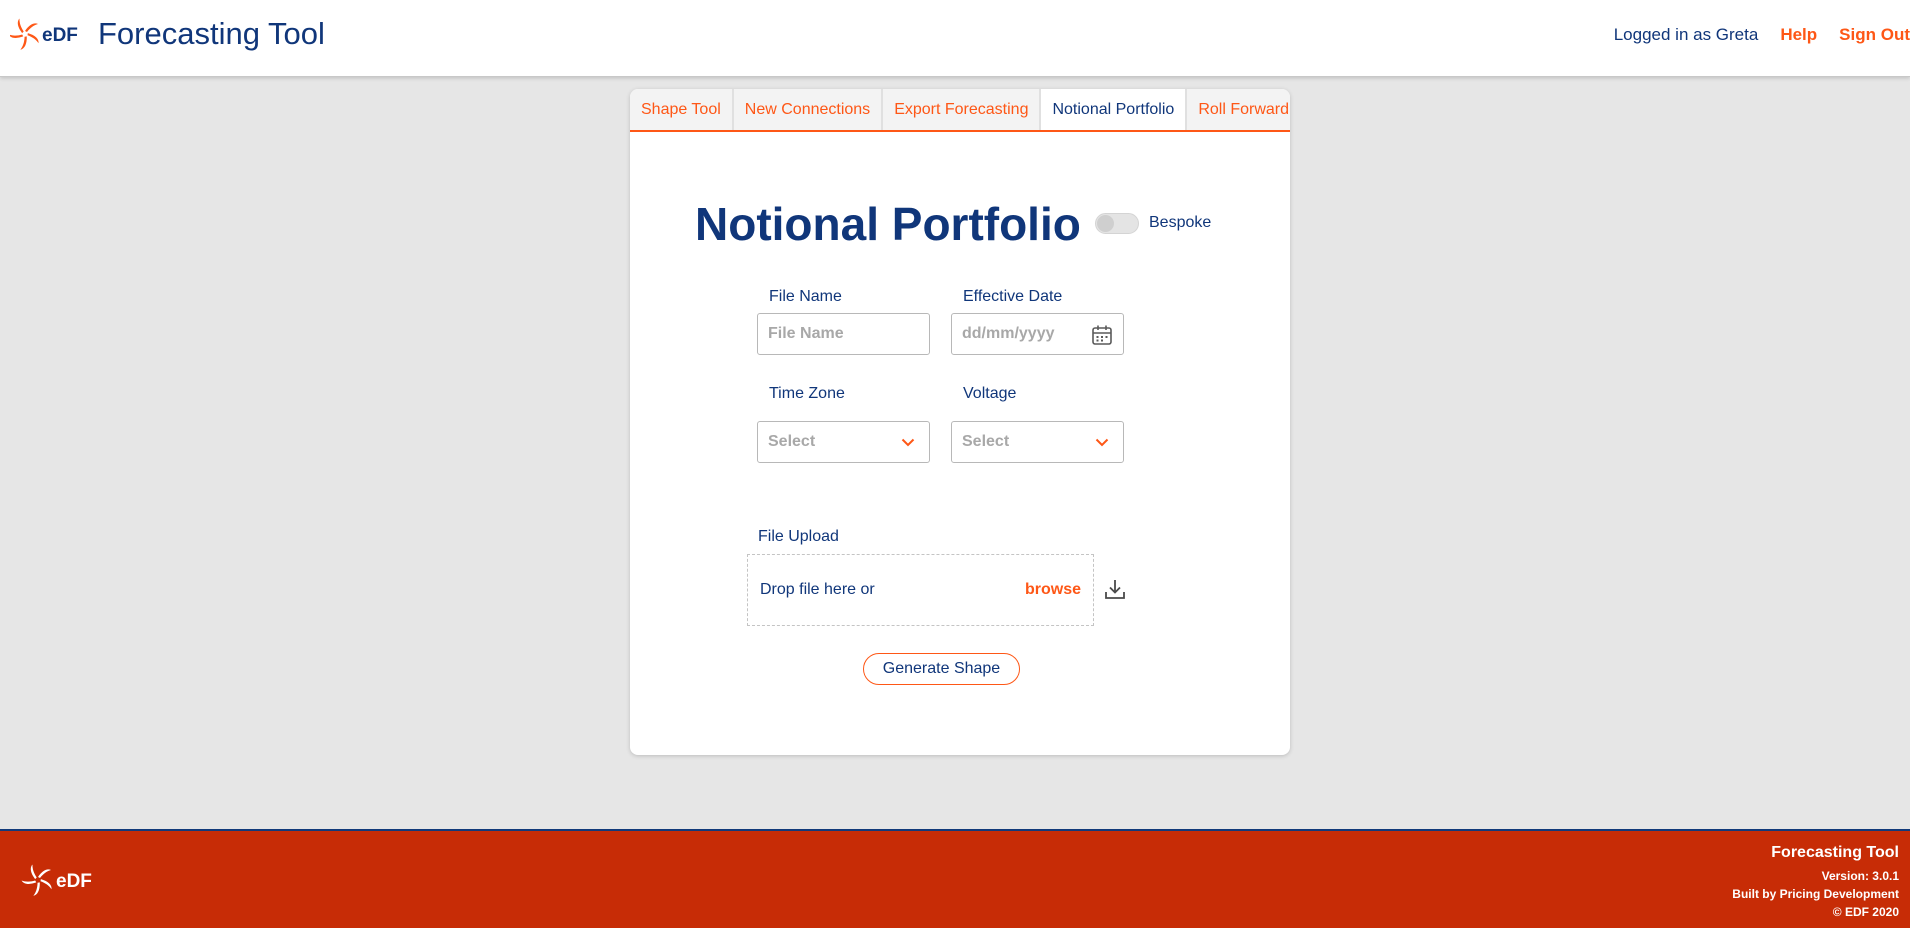 The image size is (1910, 928). I want to click on file-name-field, so click(843, 334).